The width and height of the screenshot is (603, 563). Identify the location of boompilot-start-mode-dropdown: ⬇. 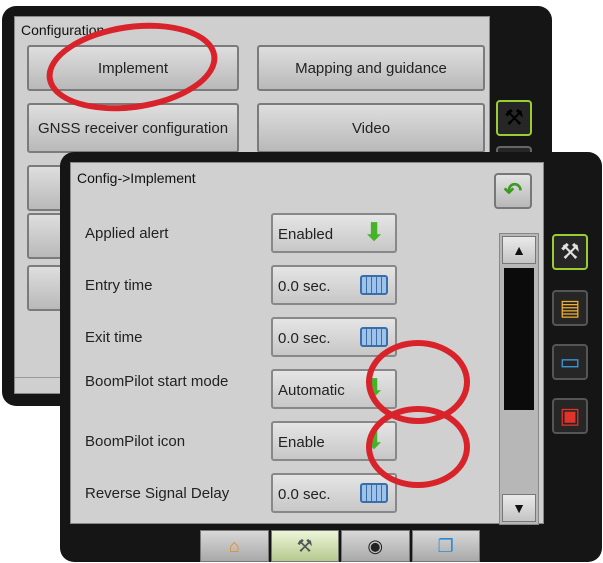
(374, 389).